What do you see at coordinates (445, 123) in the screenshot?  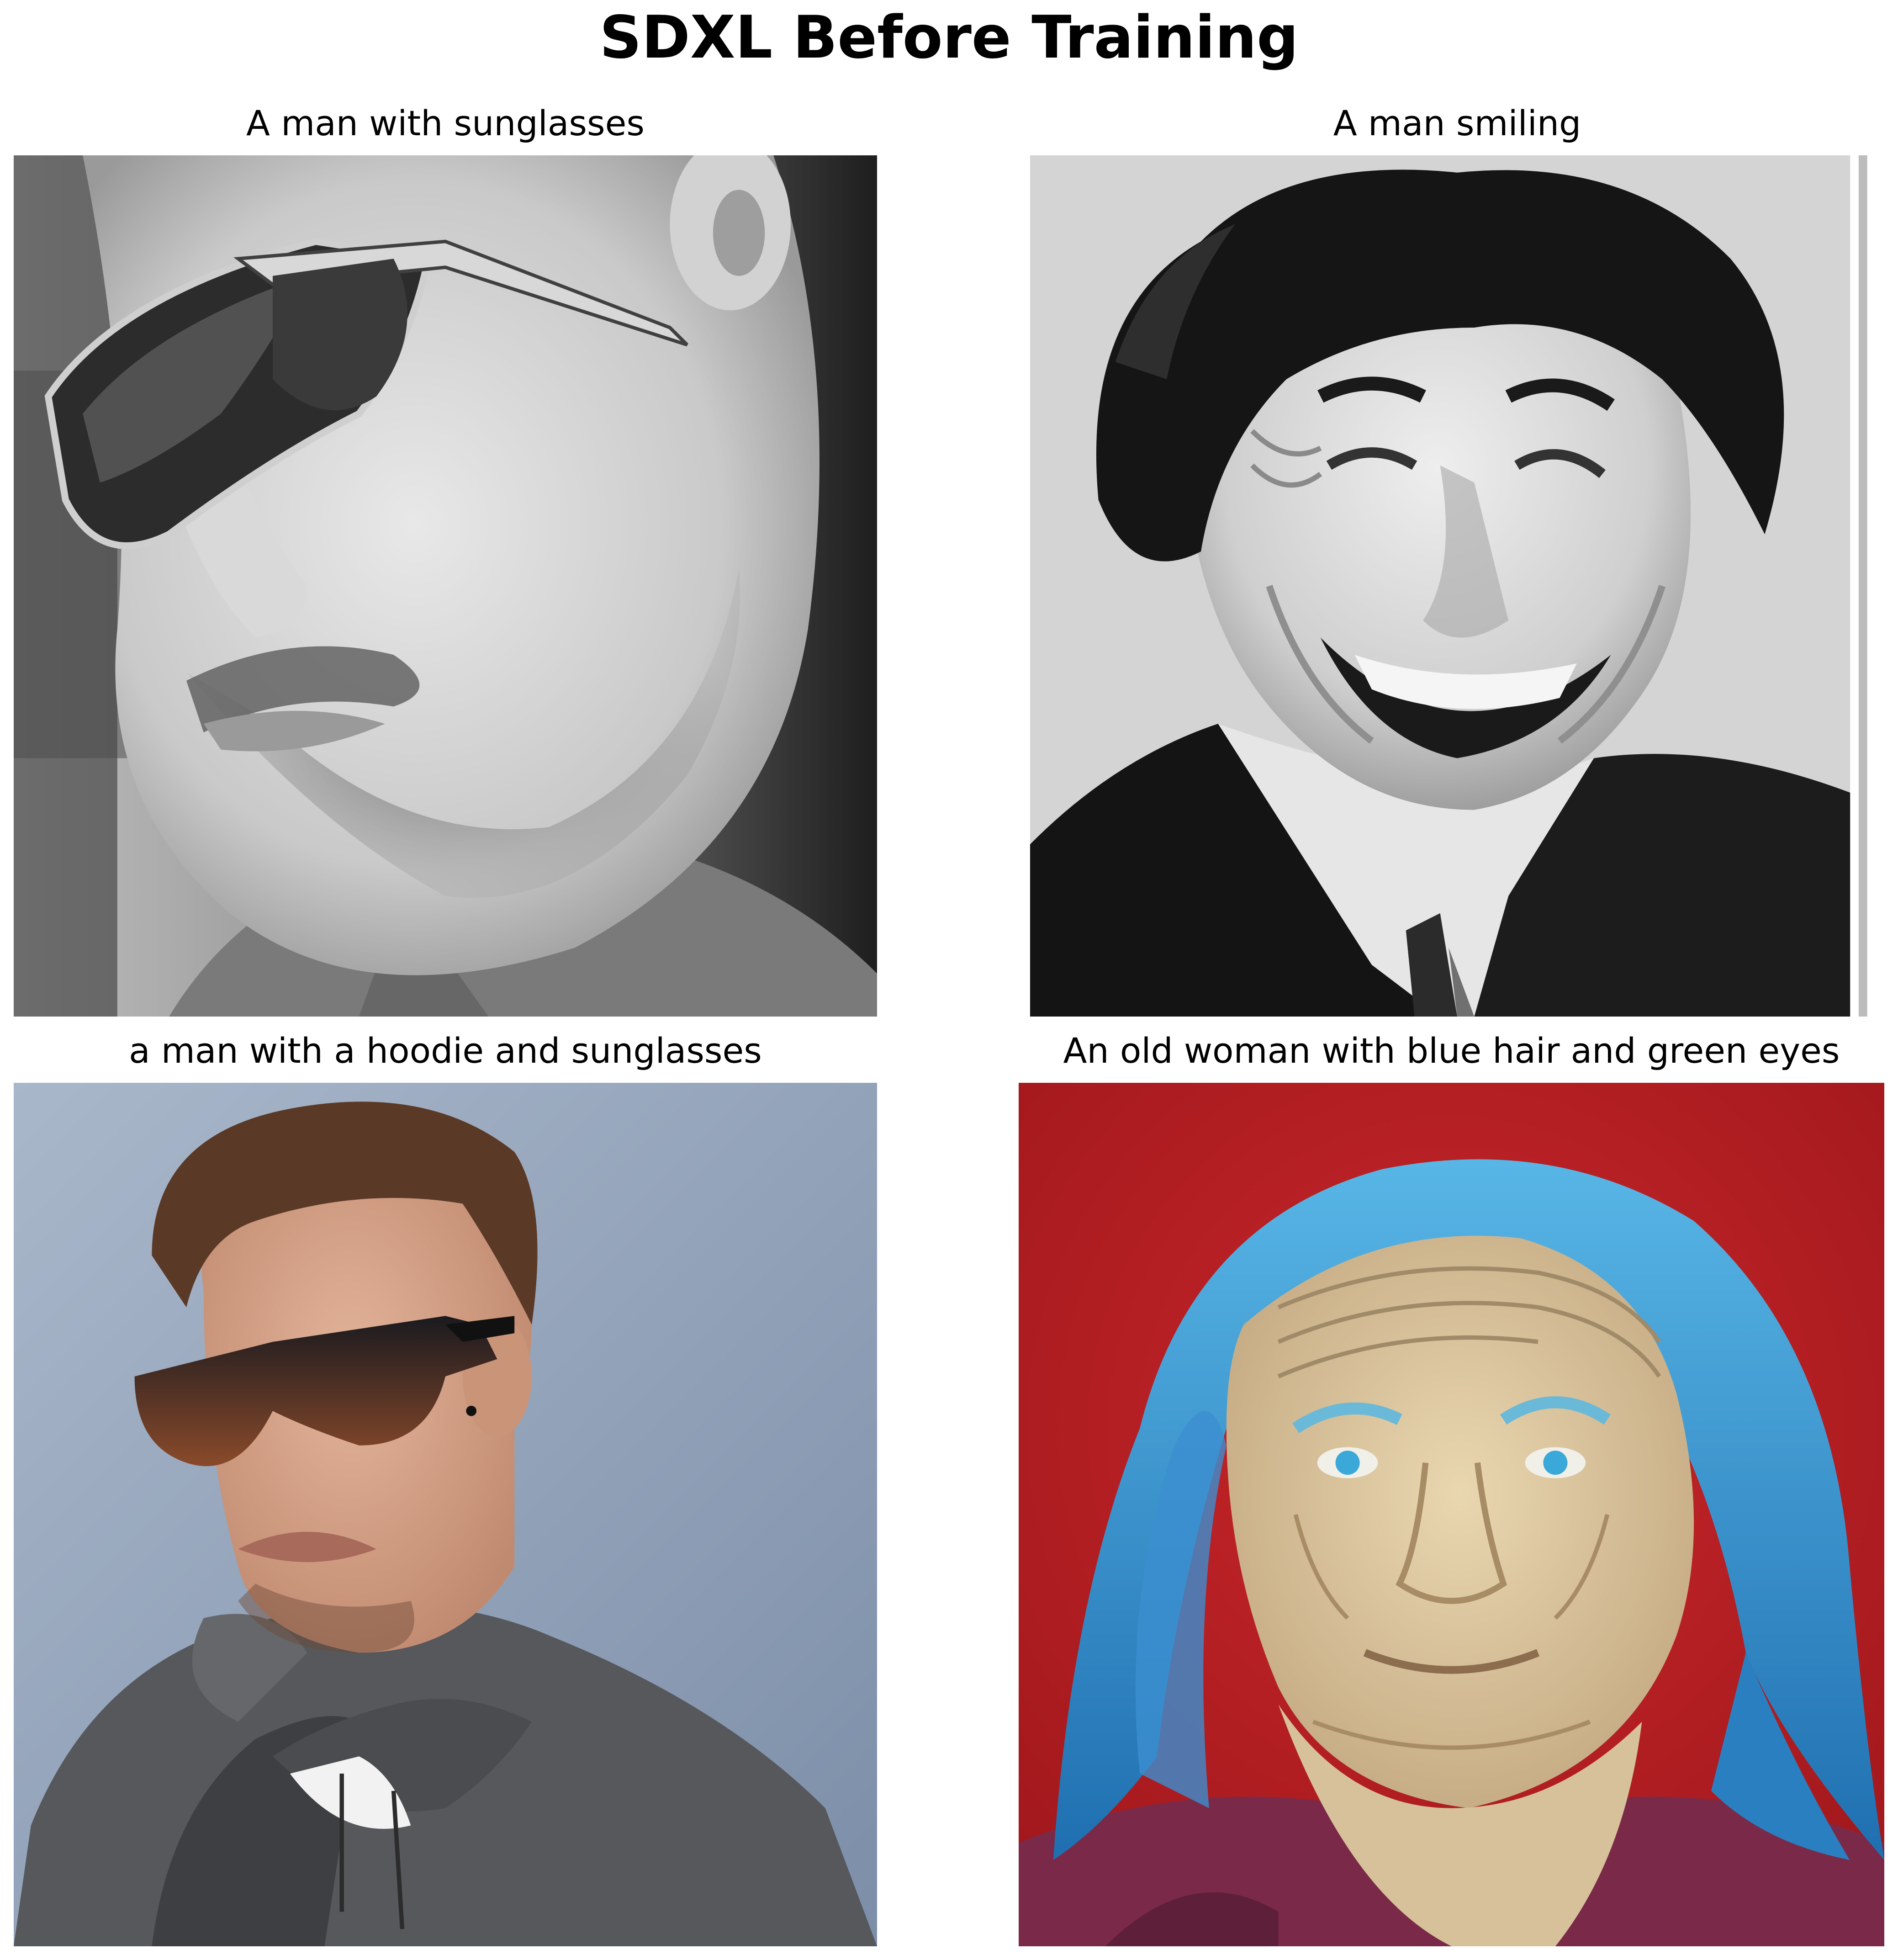 I see `panel-caption-man-with-sunglasses: A man with sunglasses` at bounding box center [445, 123].